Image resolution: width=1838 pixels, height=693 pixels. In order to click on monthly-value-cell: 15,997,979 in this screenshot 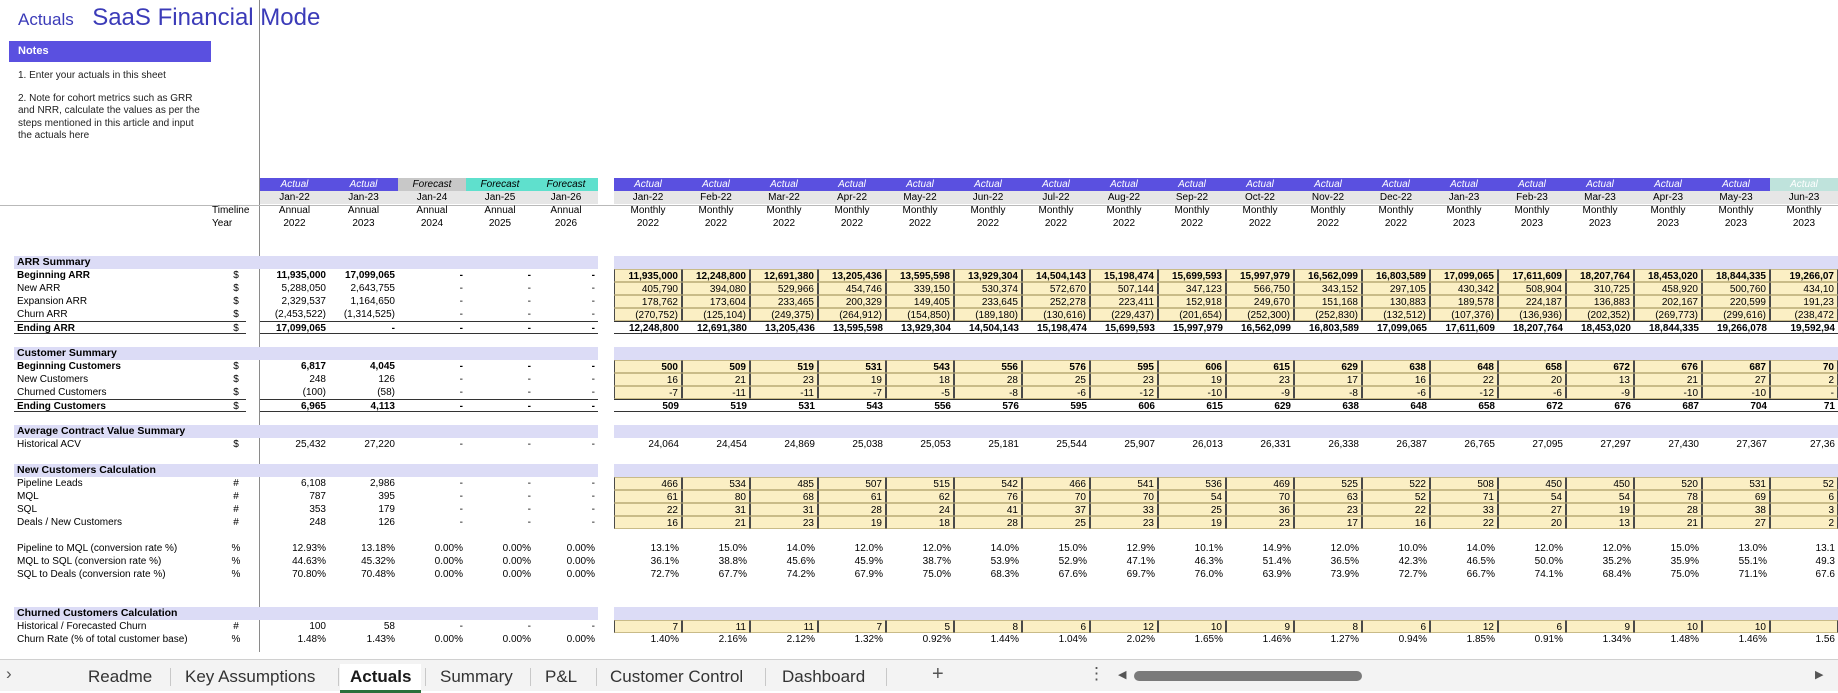, I will do `click(1192, 327)`.